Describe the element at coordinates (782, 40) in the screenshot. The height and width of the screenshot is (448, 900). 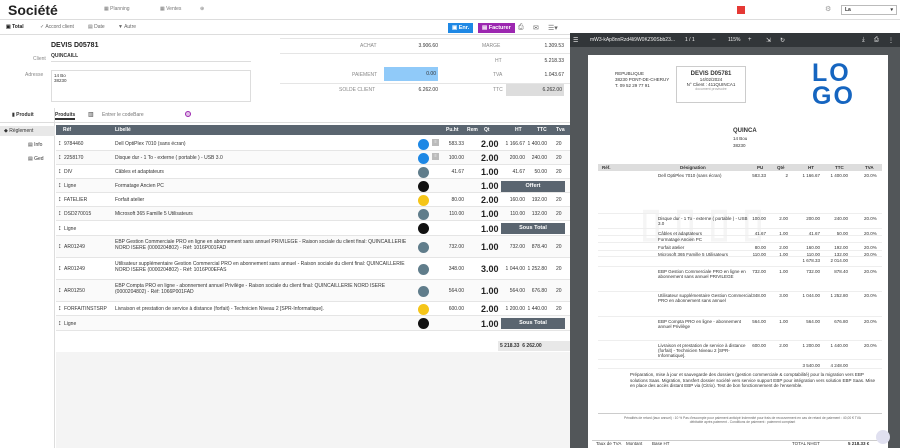
I see `rotate-icon: ↻` at that location.